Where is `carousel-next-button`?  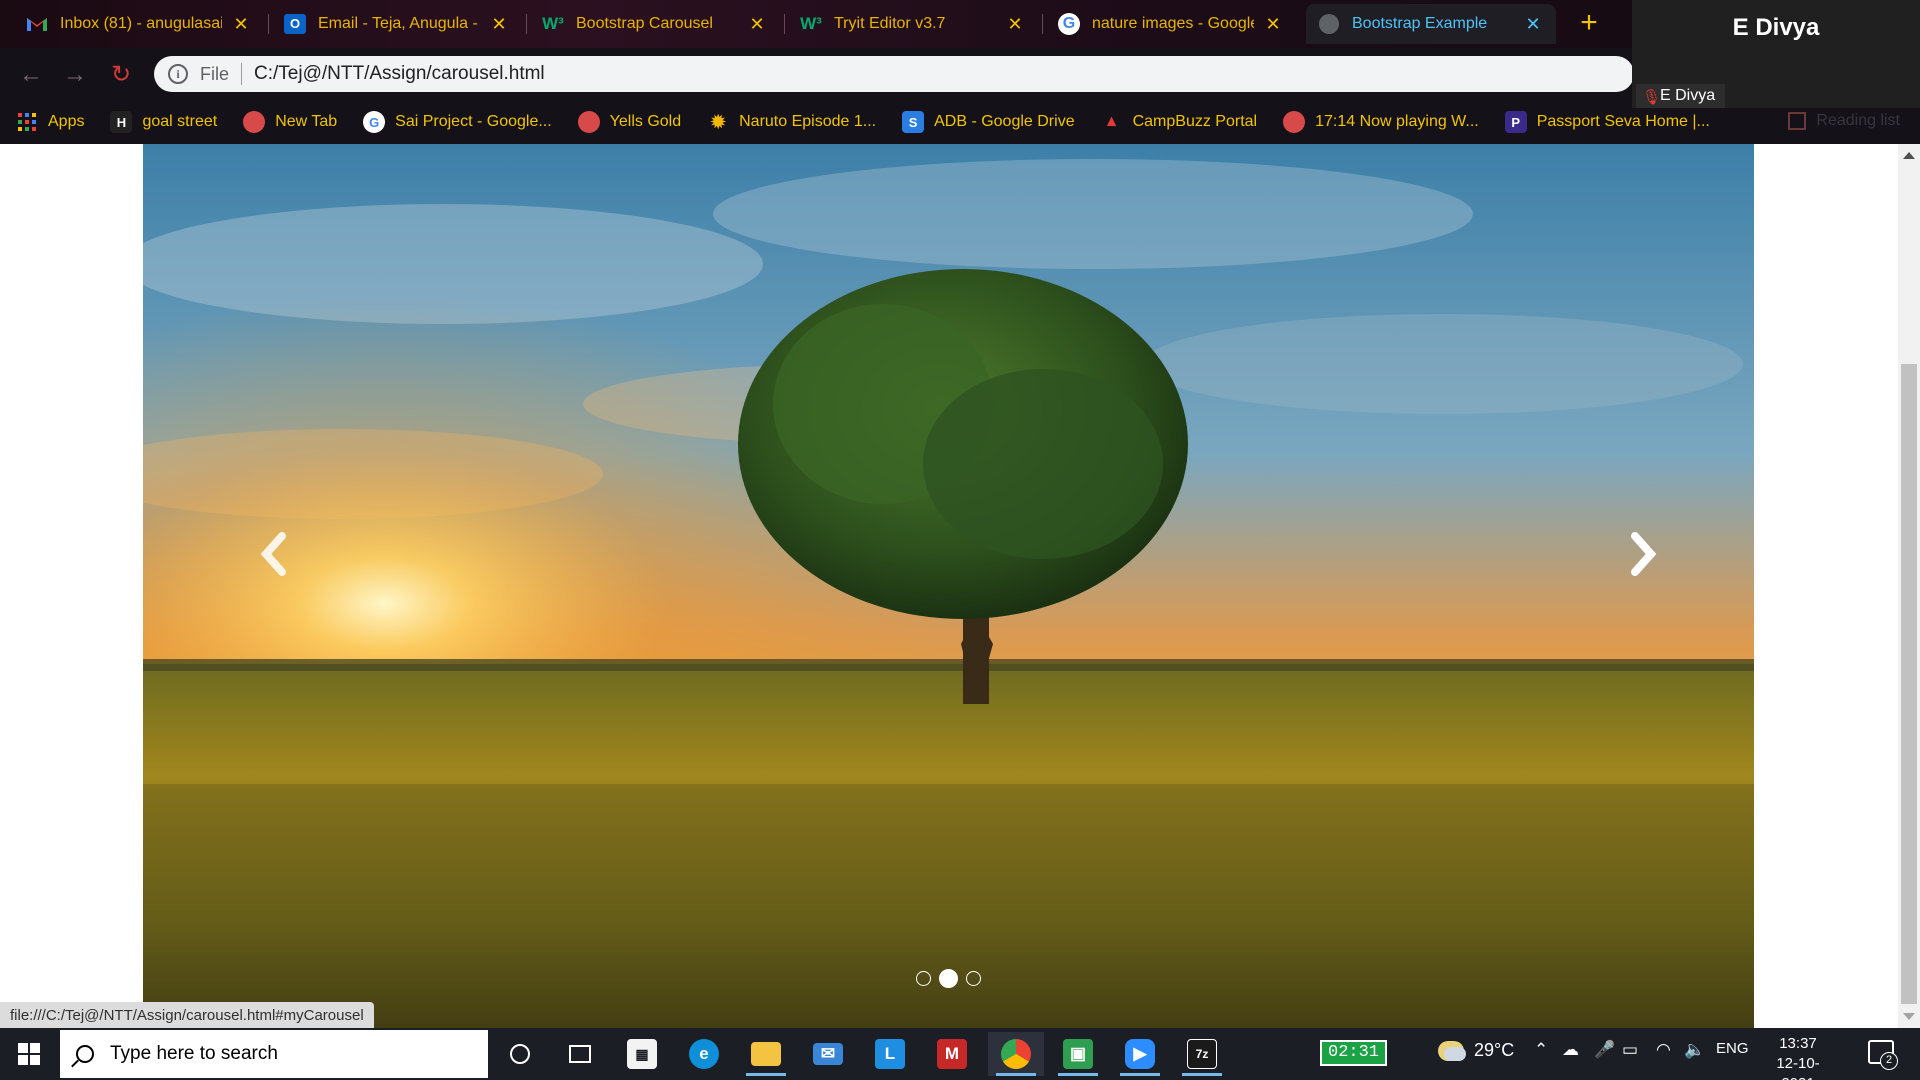 carousel-next-button is located at coordinates (1644, 554).